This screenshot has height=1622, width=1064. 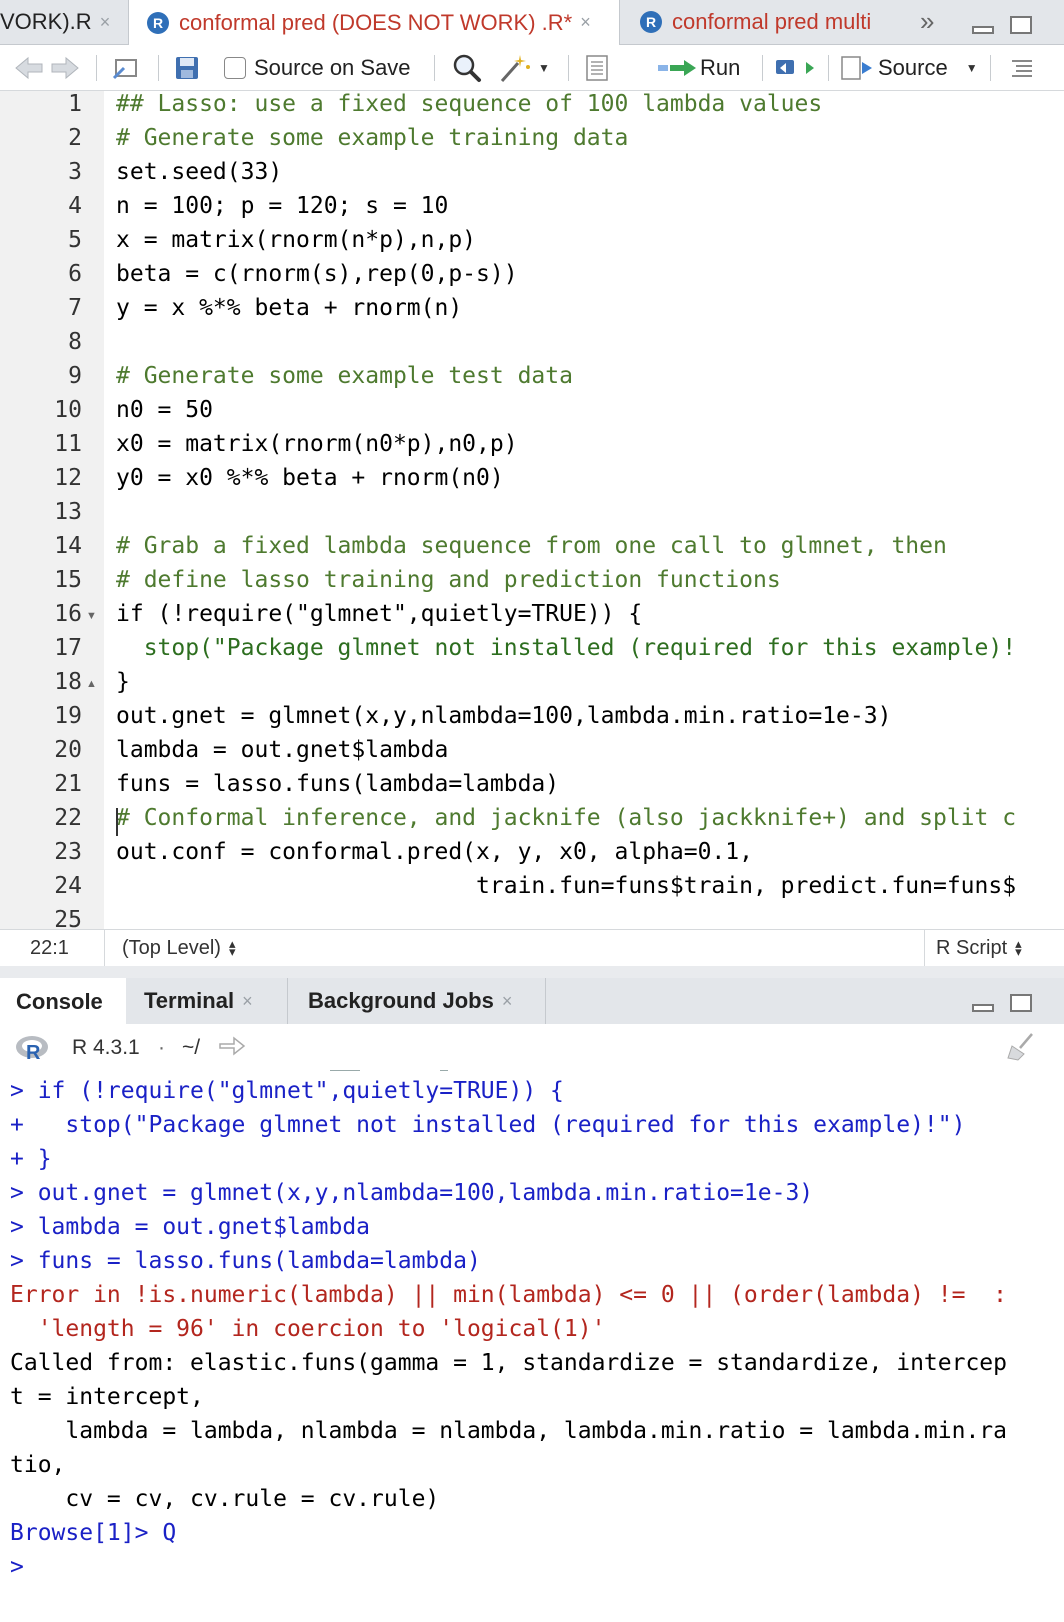 What do you see at coordinates (46, 21) in the screenshot?
I see `tab-label: VORK).R` at bounding box center [46, 21].